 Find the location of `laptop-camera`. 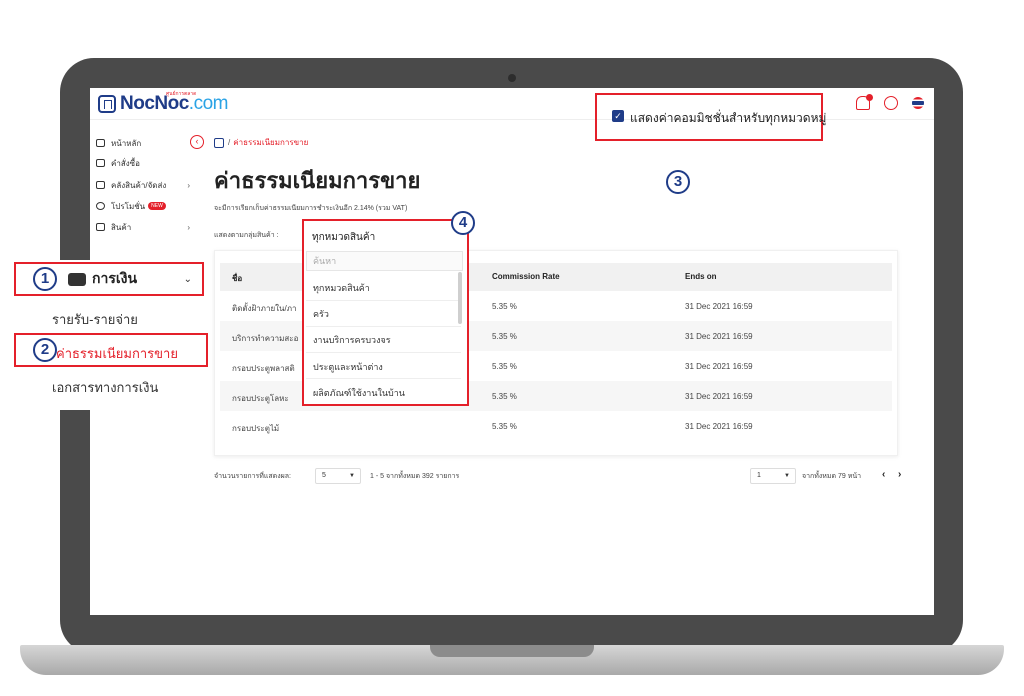

laptop-camera is located at coordinates (512, 78).